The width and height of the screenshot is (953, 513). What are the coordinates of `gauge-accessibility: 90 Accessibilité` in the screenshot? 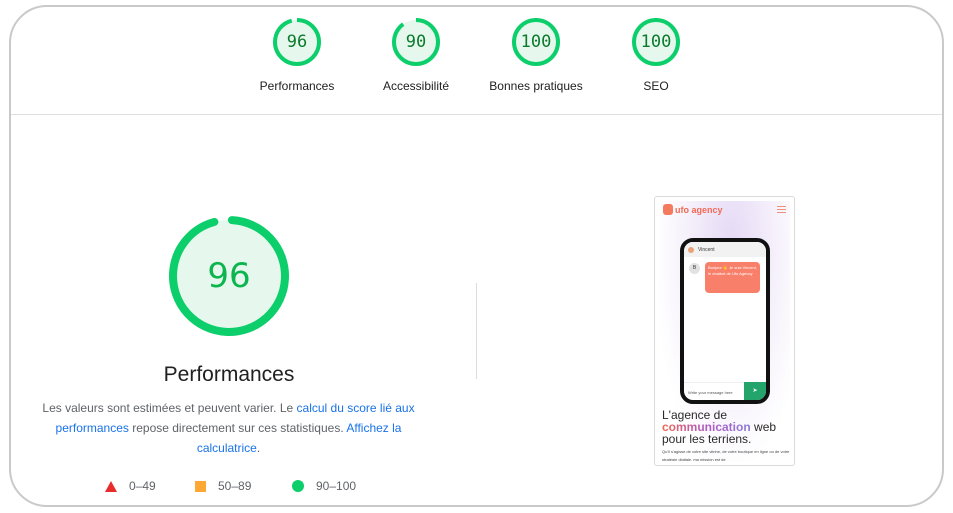 It's located at (416, 55).